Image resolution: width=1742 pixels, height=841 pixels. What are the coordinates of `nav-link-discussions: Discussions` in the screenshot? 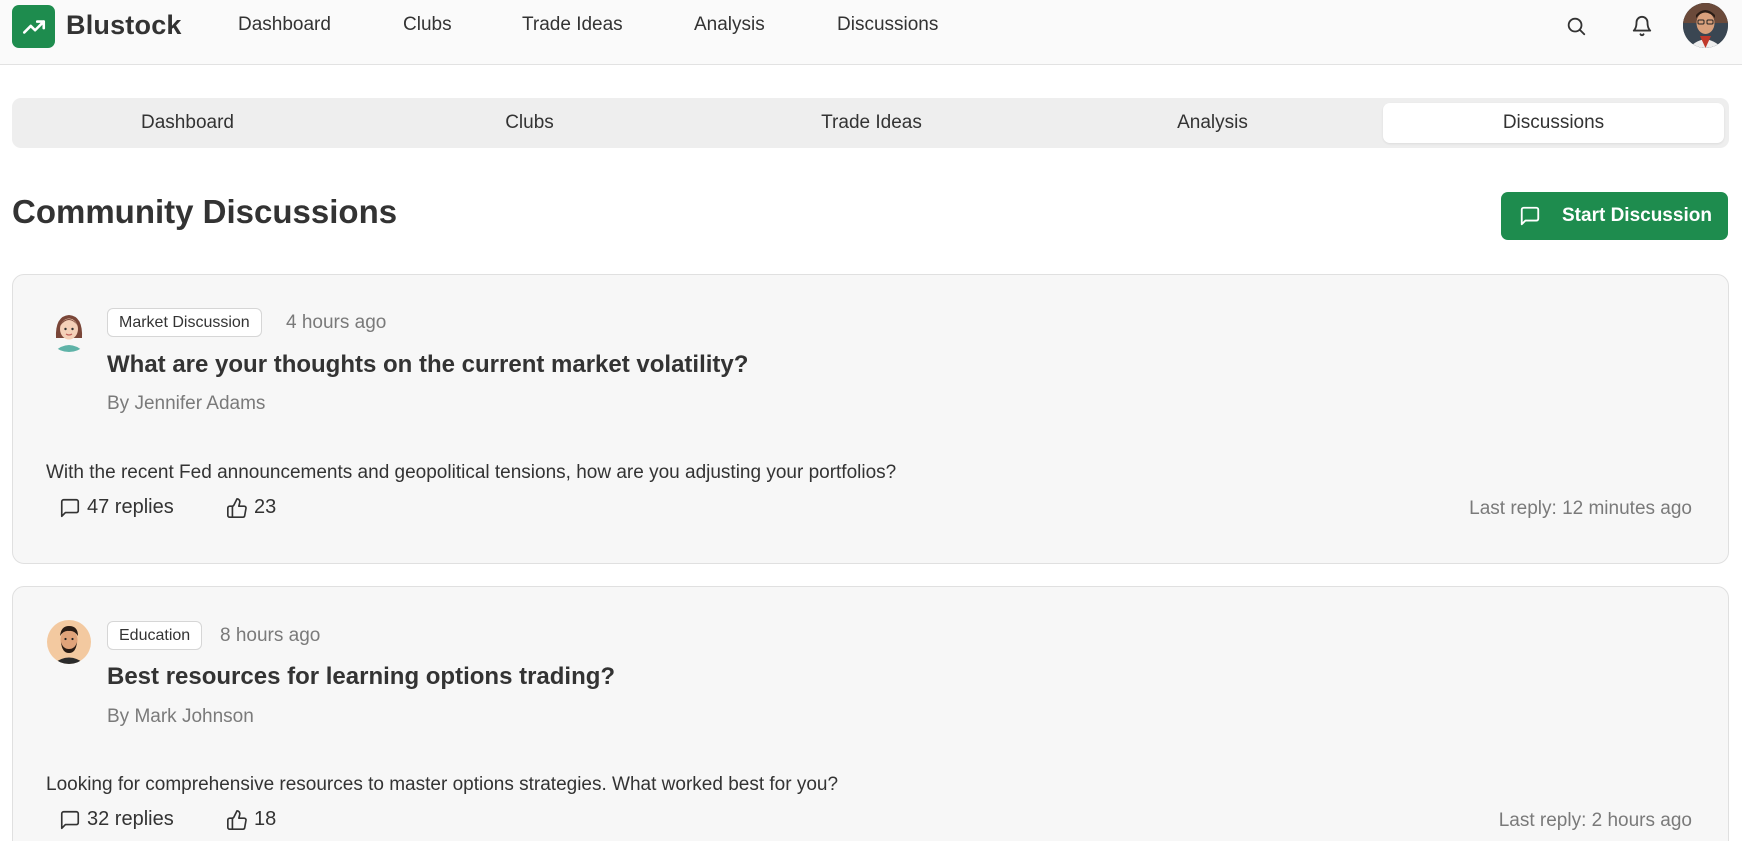 It's located at (887, 25).